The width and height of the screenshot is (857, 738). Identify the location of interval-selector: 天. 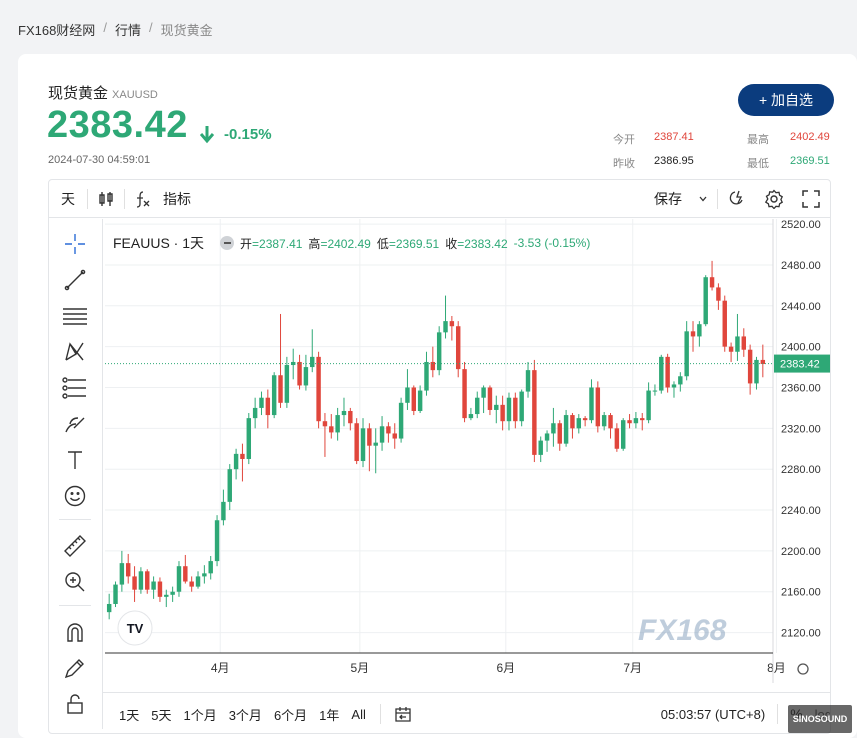
(68, 198).